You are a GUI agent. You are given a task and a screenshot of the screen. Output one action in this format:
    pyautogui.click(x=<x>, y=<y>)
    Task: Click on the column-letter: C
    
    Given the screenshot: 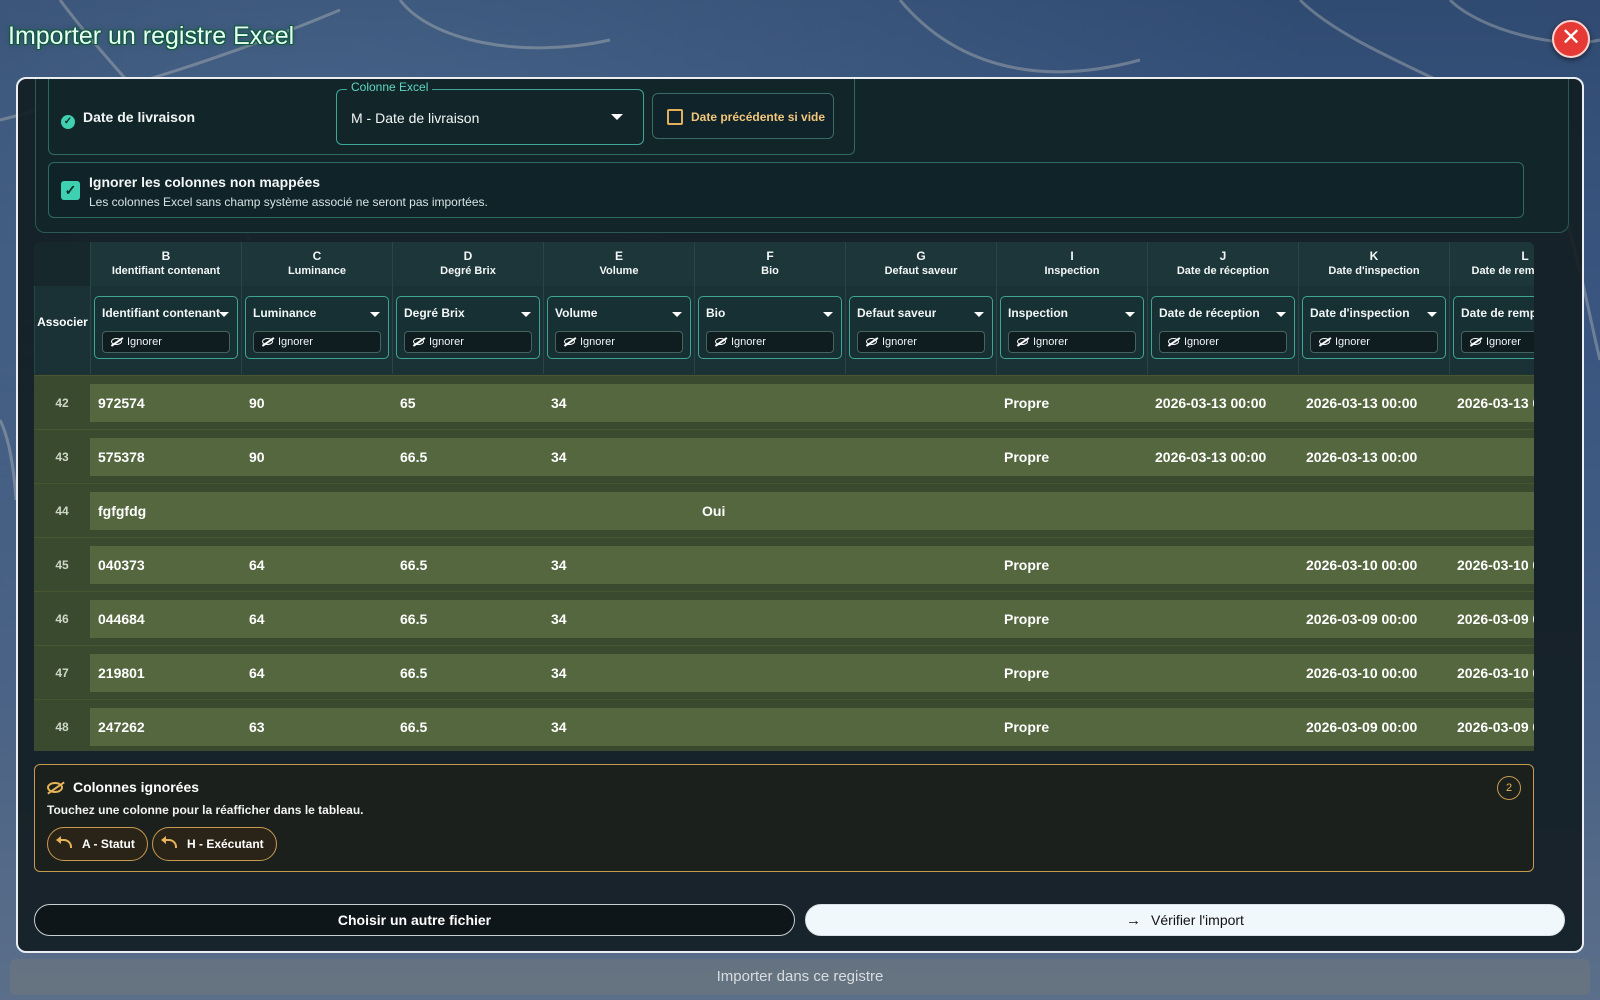 What is the action you would take?
    pyautogui.click(x=317, y=256)
    